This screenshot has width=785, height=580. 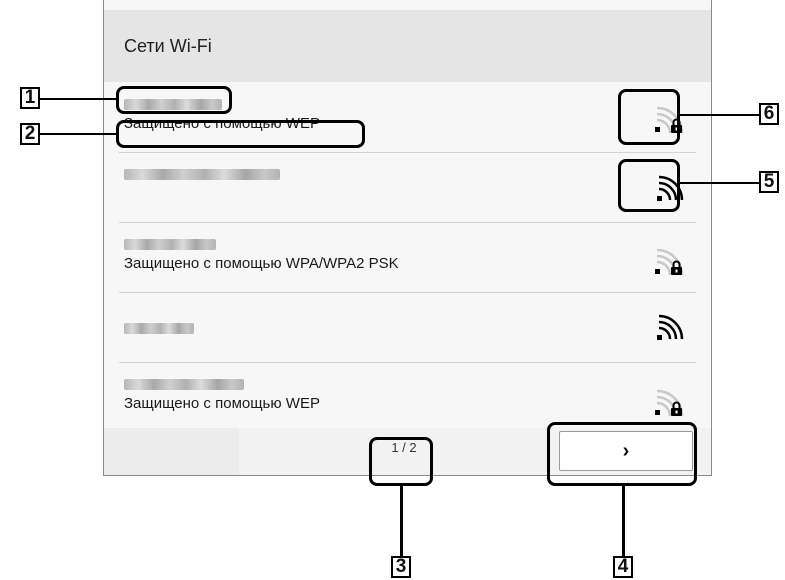 I want to click on bottom-left-area, so click(x=171, y=451).